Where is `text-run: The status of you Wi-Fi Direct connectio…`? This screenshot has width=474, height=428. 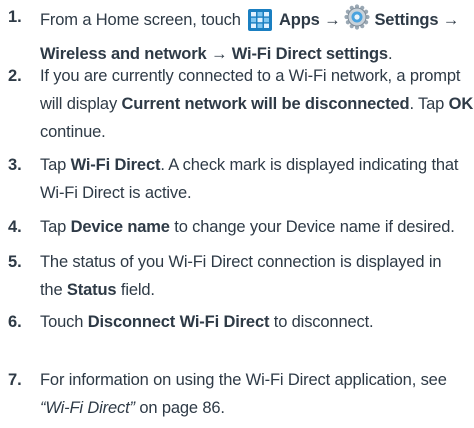 text-run: The status of you Wi-Fi Direct connectio… is located at coordinates (241, 262).